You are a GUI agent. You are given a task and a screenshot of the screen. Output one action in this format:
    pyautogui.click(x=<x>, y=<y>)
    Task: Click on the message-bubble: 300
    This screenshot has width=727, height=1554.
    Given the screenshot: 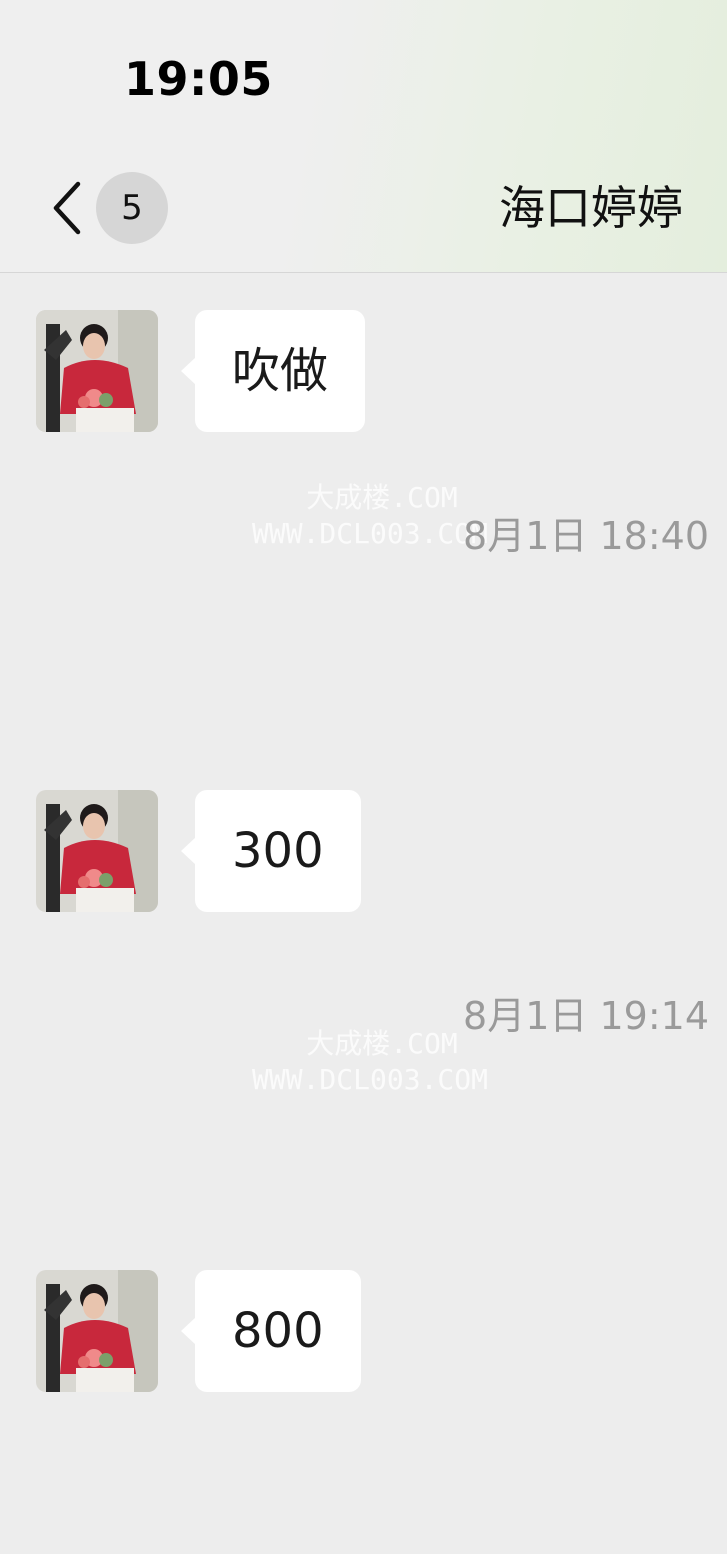 What is the action you would take?
    pyautogui.click(x=271, y=851)
    